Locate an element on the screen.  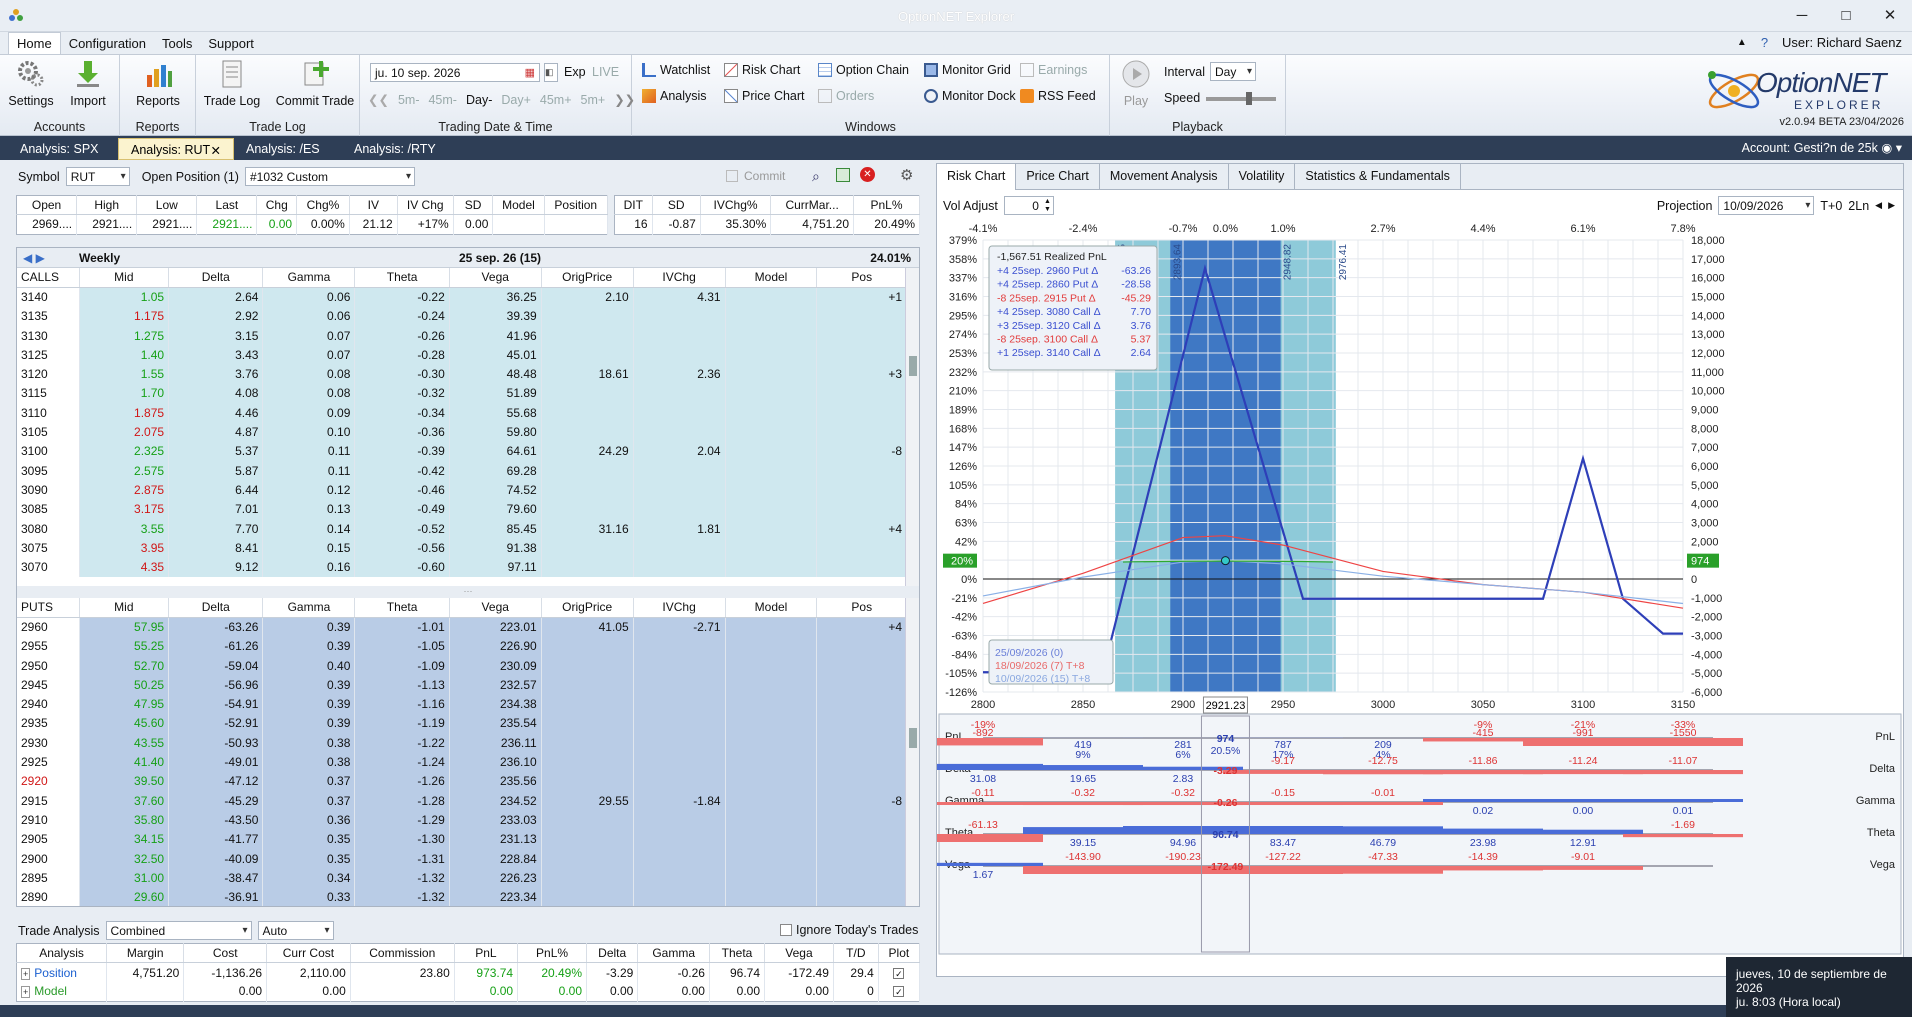
step-back-icon: ❮❮ is located at coordinates (378, 99).